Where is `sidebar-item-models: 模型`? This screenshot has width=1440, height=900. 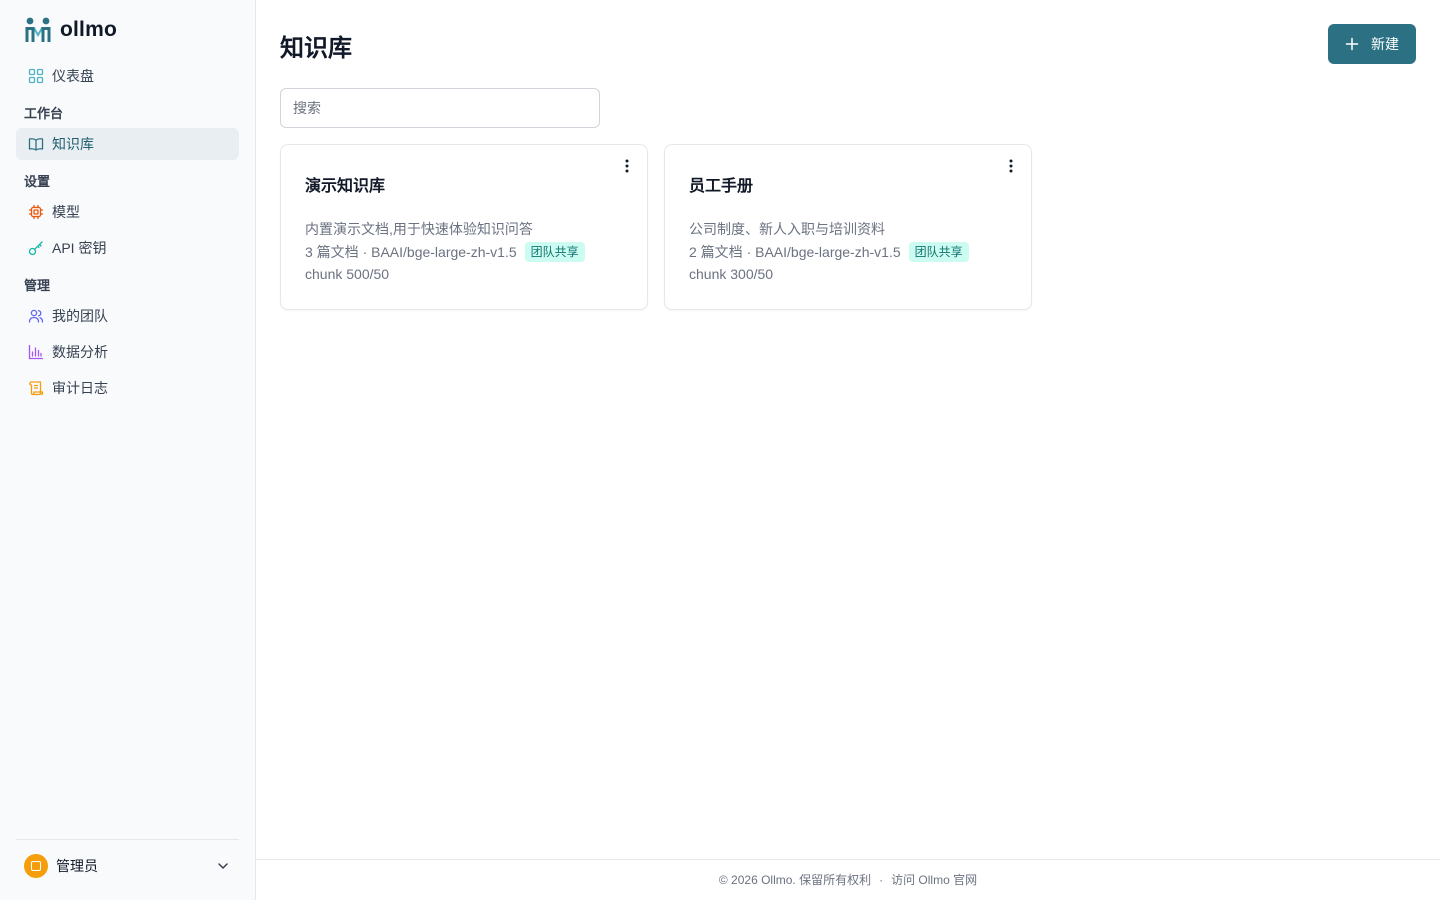
sidebar-item-models: 模型 is located at coordinates (127, 212).